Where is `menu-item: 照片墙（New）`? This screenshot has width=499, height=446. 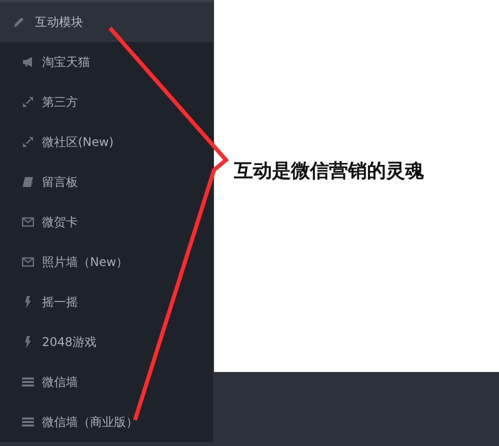 menu-item: 照片墙（New） is located at coordinates (106, 262).